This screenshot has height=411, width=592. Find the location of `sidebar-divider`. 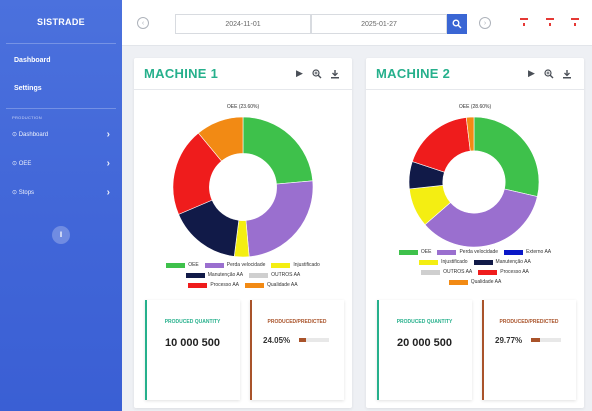

sidebar-divider is located at coordinates (61, 108).